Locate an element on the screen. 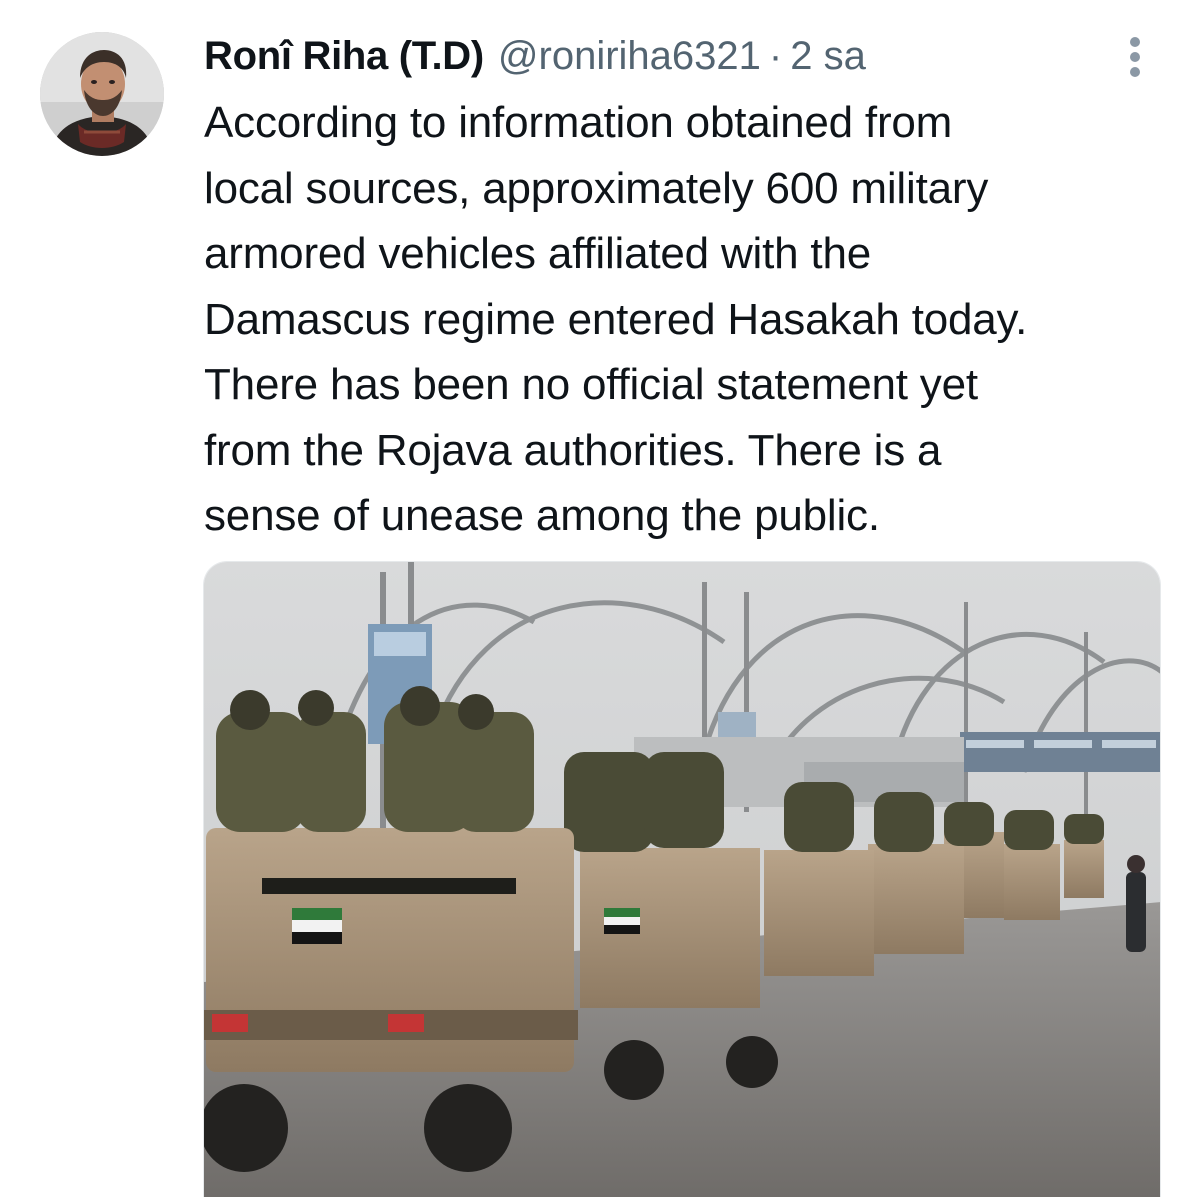 The image size is (1200, 1197). tweet-header: Ronî Riha (T.D) @roniriha6321 · 2 sa is located at coordinates (535, 56).